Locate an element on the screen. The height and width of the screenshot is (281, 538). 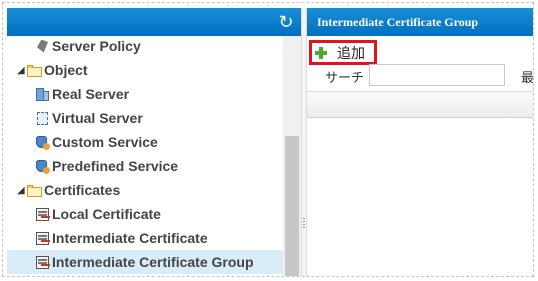
grid-header is located at coordinates (420, 104).